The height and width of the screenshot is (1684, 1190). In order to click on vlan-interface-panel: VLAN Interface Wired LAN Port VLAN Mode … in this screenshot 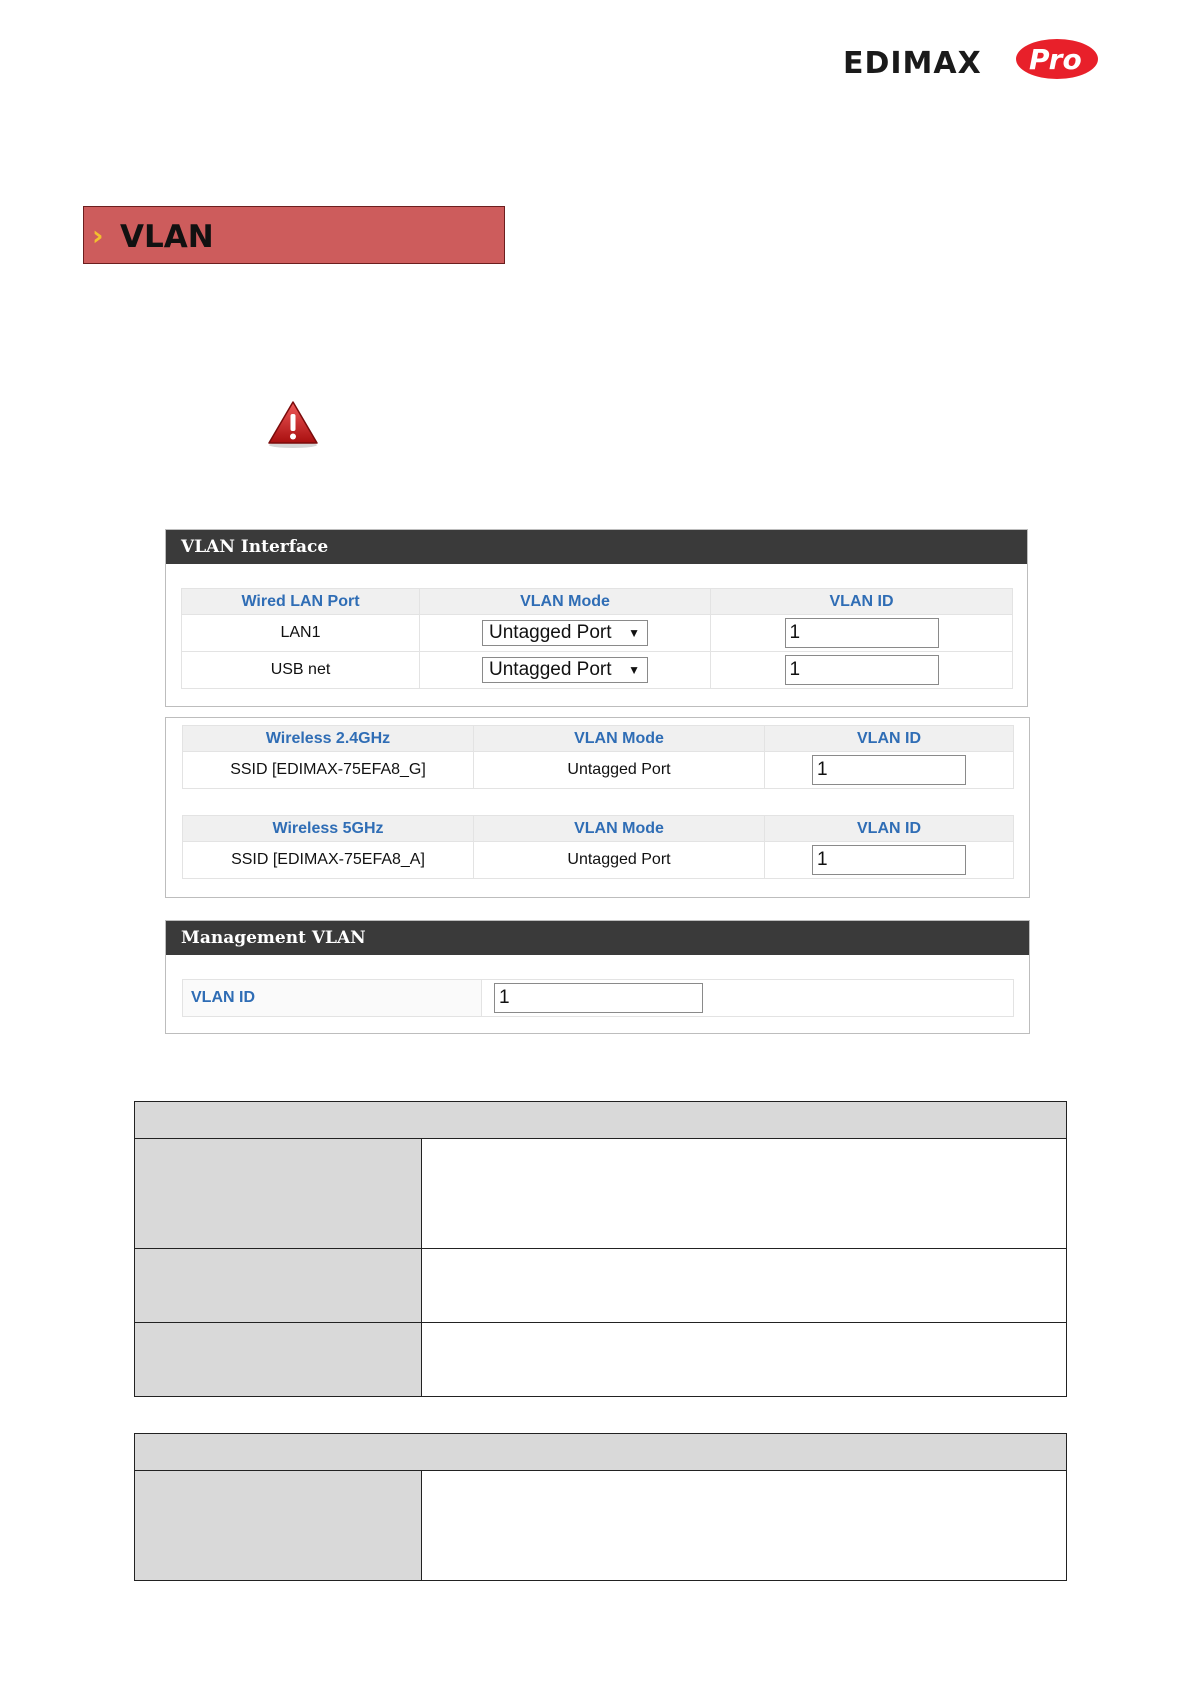, I will do `click(596, 618)`.